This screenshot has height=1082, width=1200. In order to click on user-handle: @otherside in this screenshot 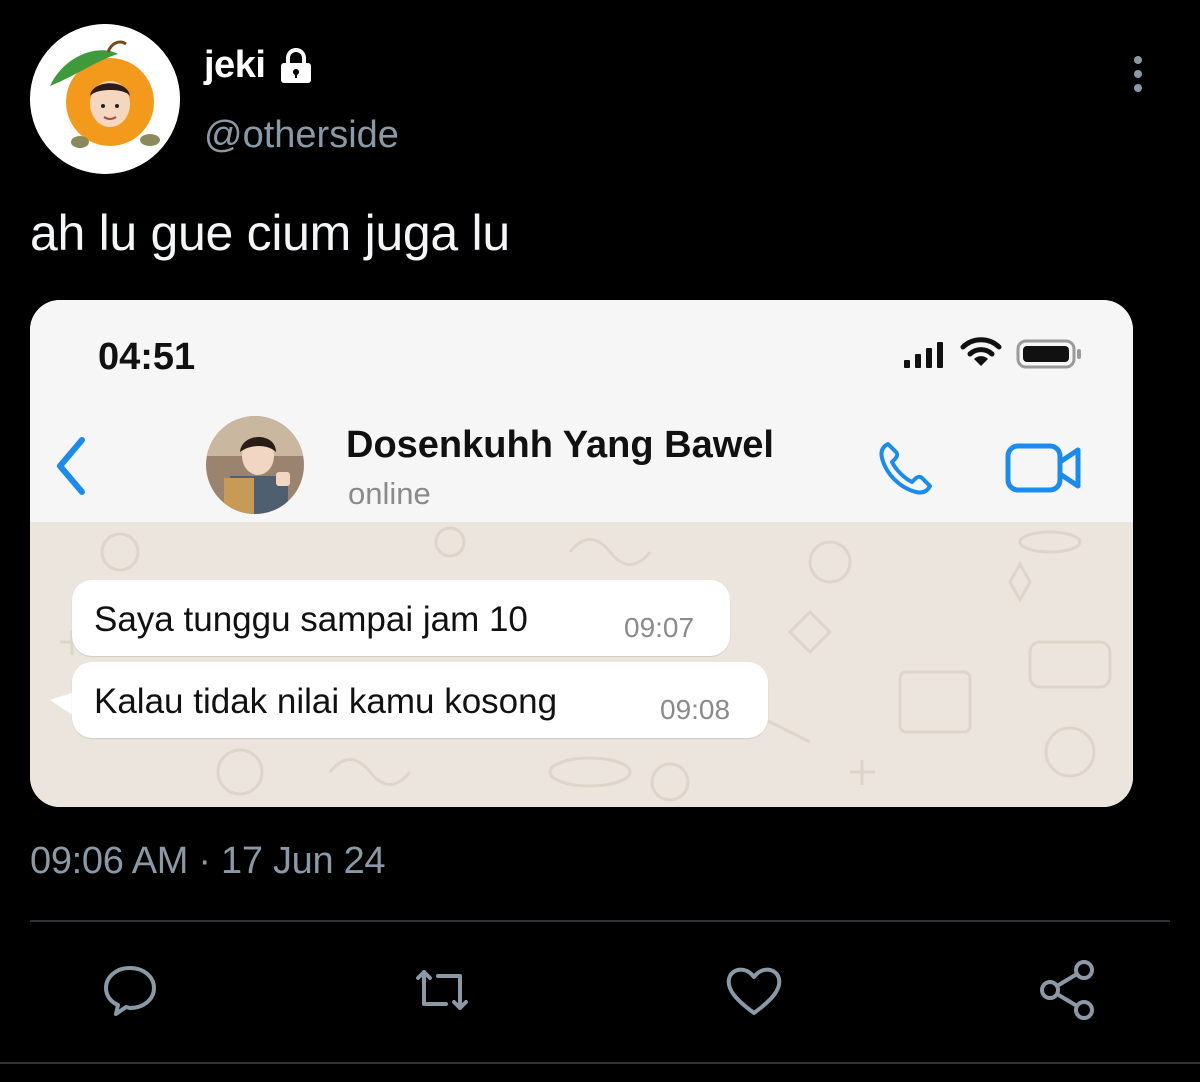, I will do `click(301, 135)`.